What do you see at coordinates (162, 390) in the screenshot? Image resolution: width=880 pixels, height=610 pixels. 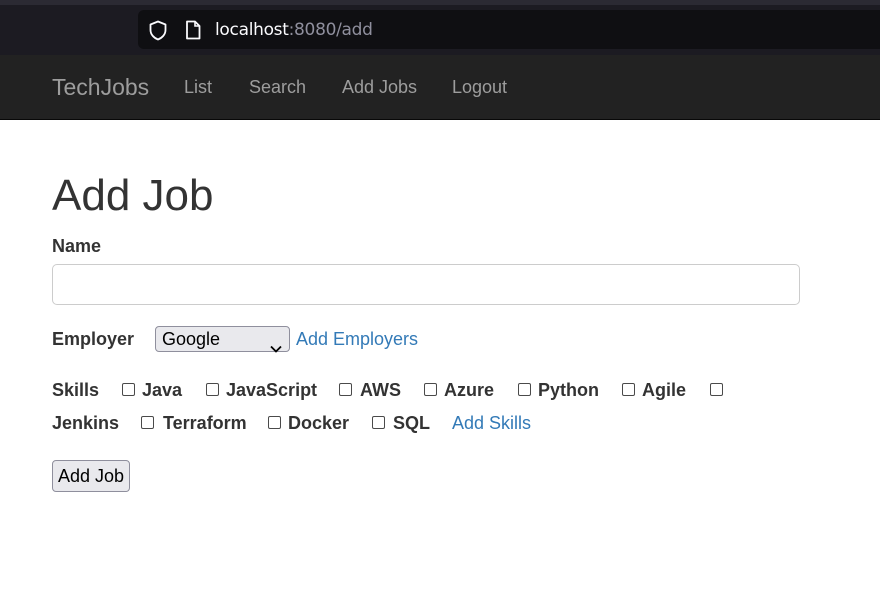 I see `skill-label-java: Java` at bounding box center [162, 390].